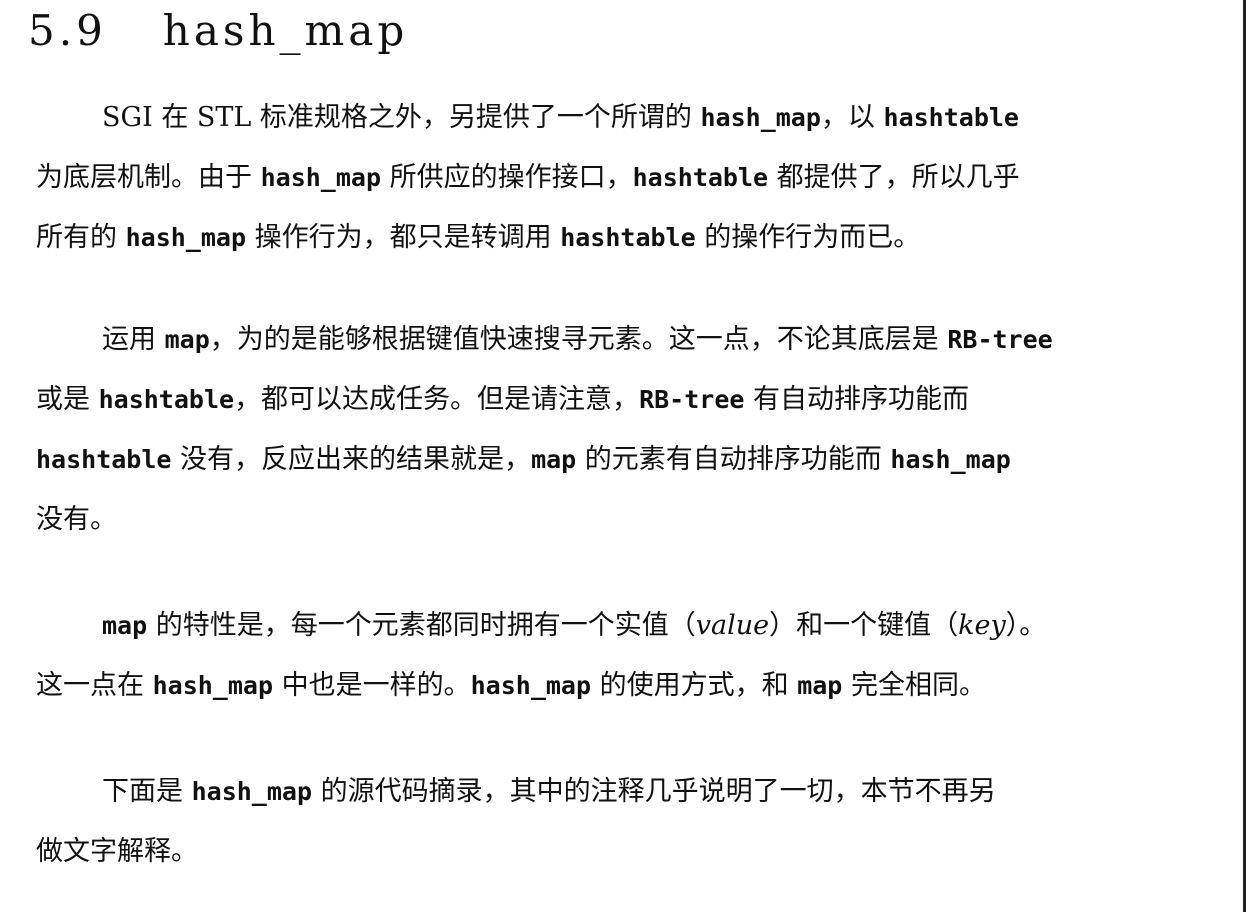 The height and width of the screenshot is (912, 1246). Describe the element at coordinates (615, 852) in the screenshot. I see `text-line: 做文字解释。` at that location.